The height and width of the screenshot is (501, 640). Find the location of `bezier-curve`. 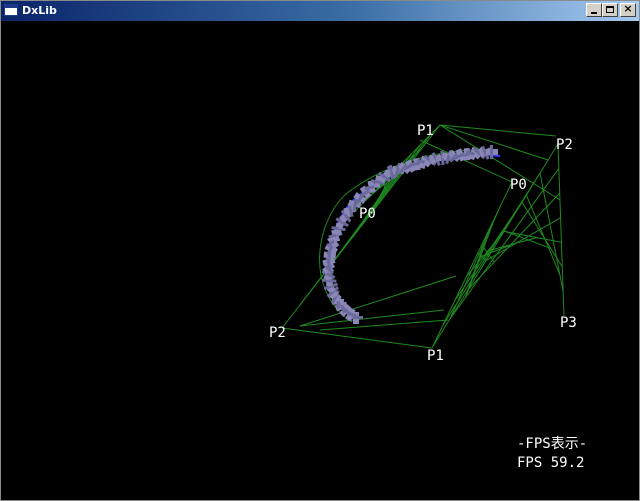

bezier-curve is located at coordinates (410, 236).